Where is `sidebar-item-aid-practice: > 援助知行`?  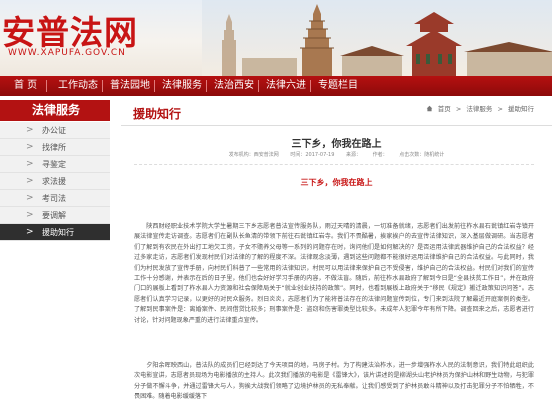 sidebar-item-aid-practice: > 援助知行 is located at coordinates (55, 232).